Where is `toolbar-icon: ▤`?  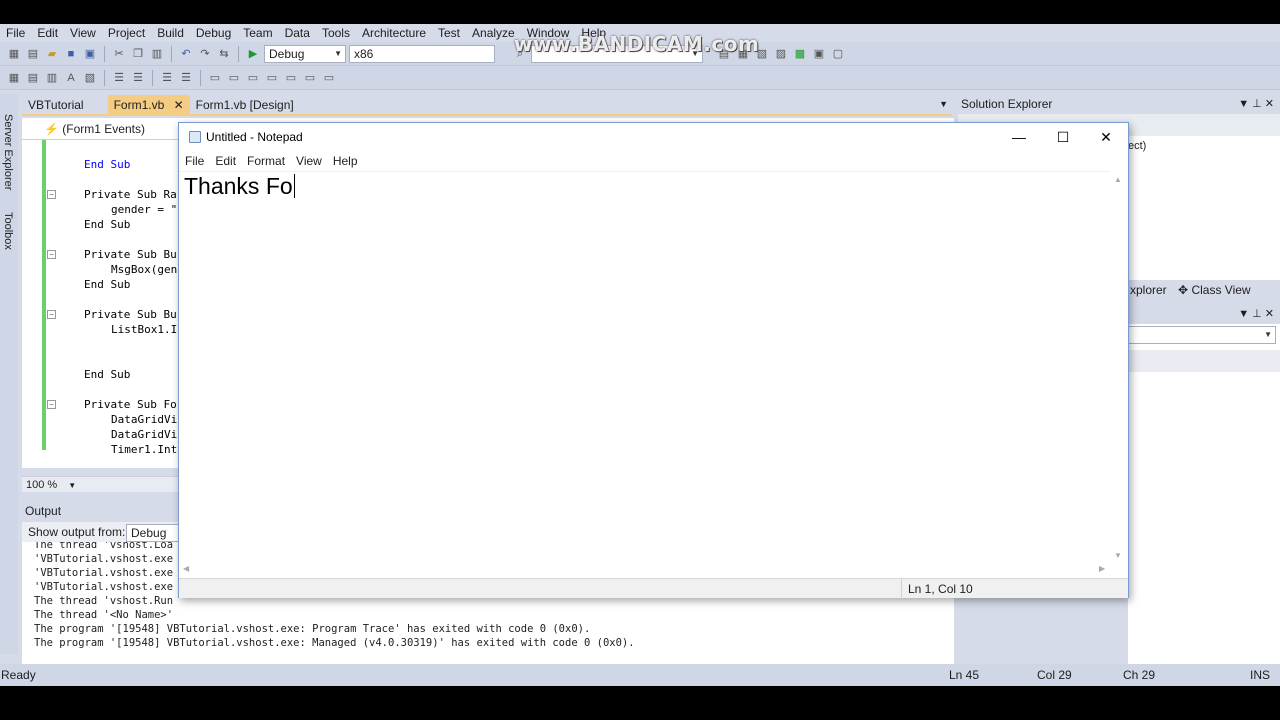 toolbar-icon: ▤ is located at coordinates (33, 78).